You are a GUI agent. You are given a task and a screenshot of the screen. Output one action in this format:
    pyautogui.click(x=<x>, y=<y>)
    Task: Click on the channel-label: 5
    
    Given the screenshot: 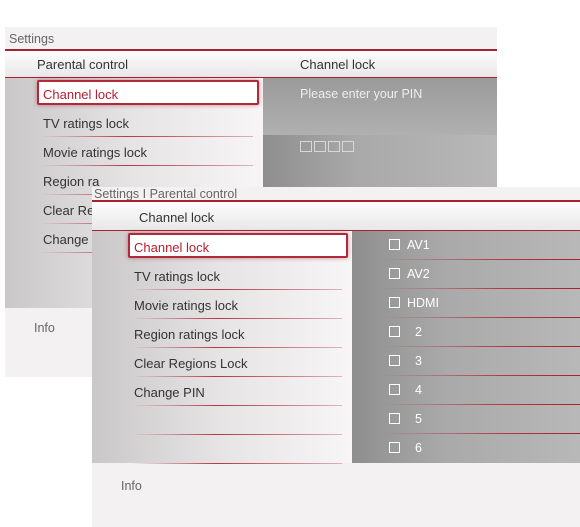 What is the action you would take?
    pyautogui.click(x=418, y=419)
    